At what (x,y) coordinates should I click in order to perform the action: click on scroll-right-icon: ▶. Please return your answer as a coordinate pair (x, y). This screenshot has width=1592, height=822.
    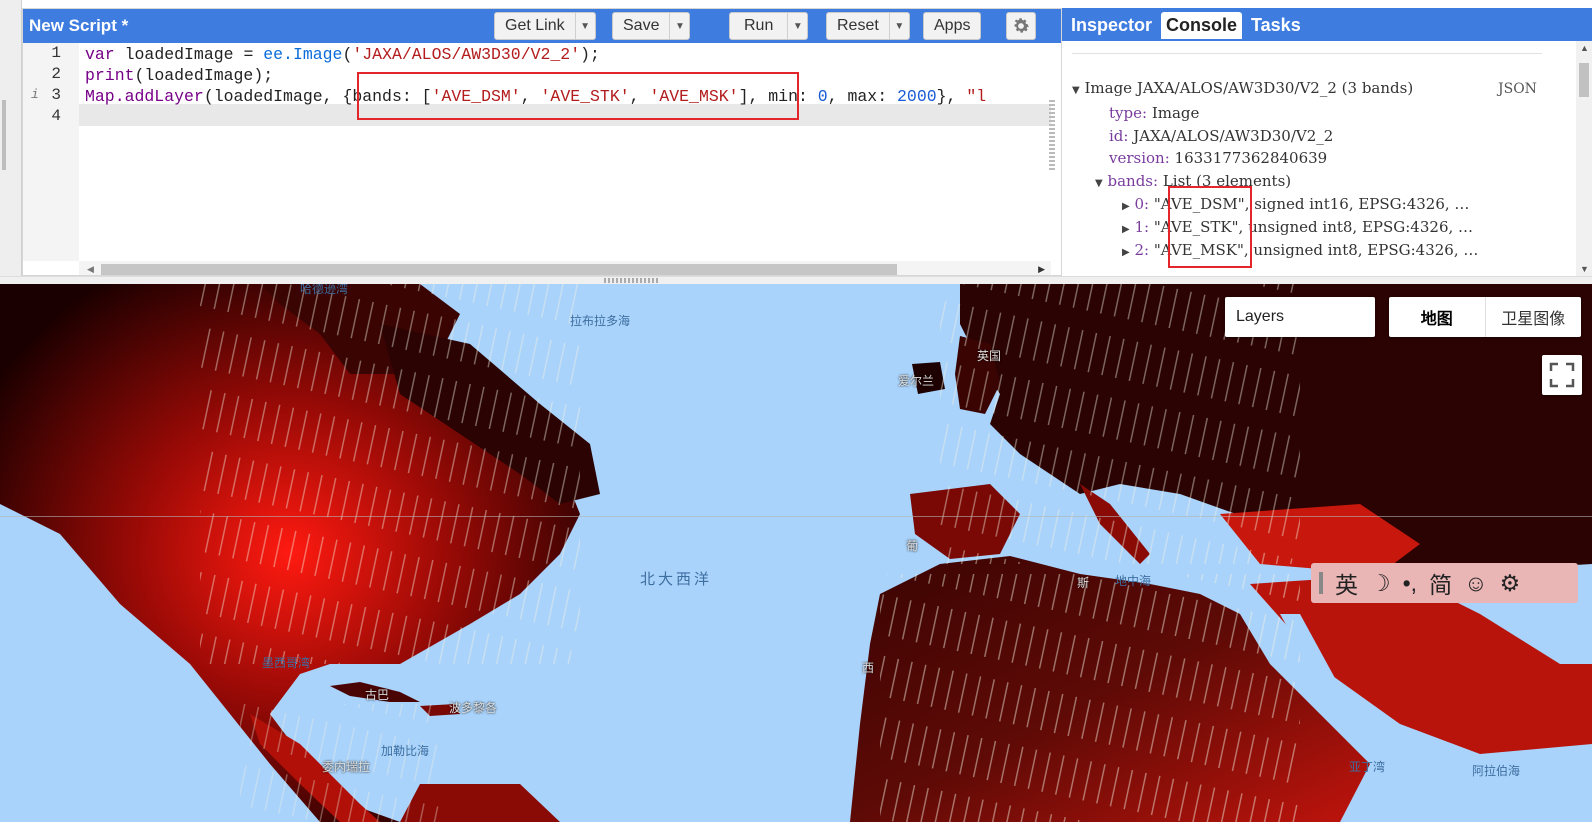
    Looking at the image, I should click on (1041, 269).